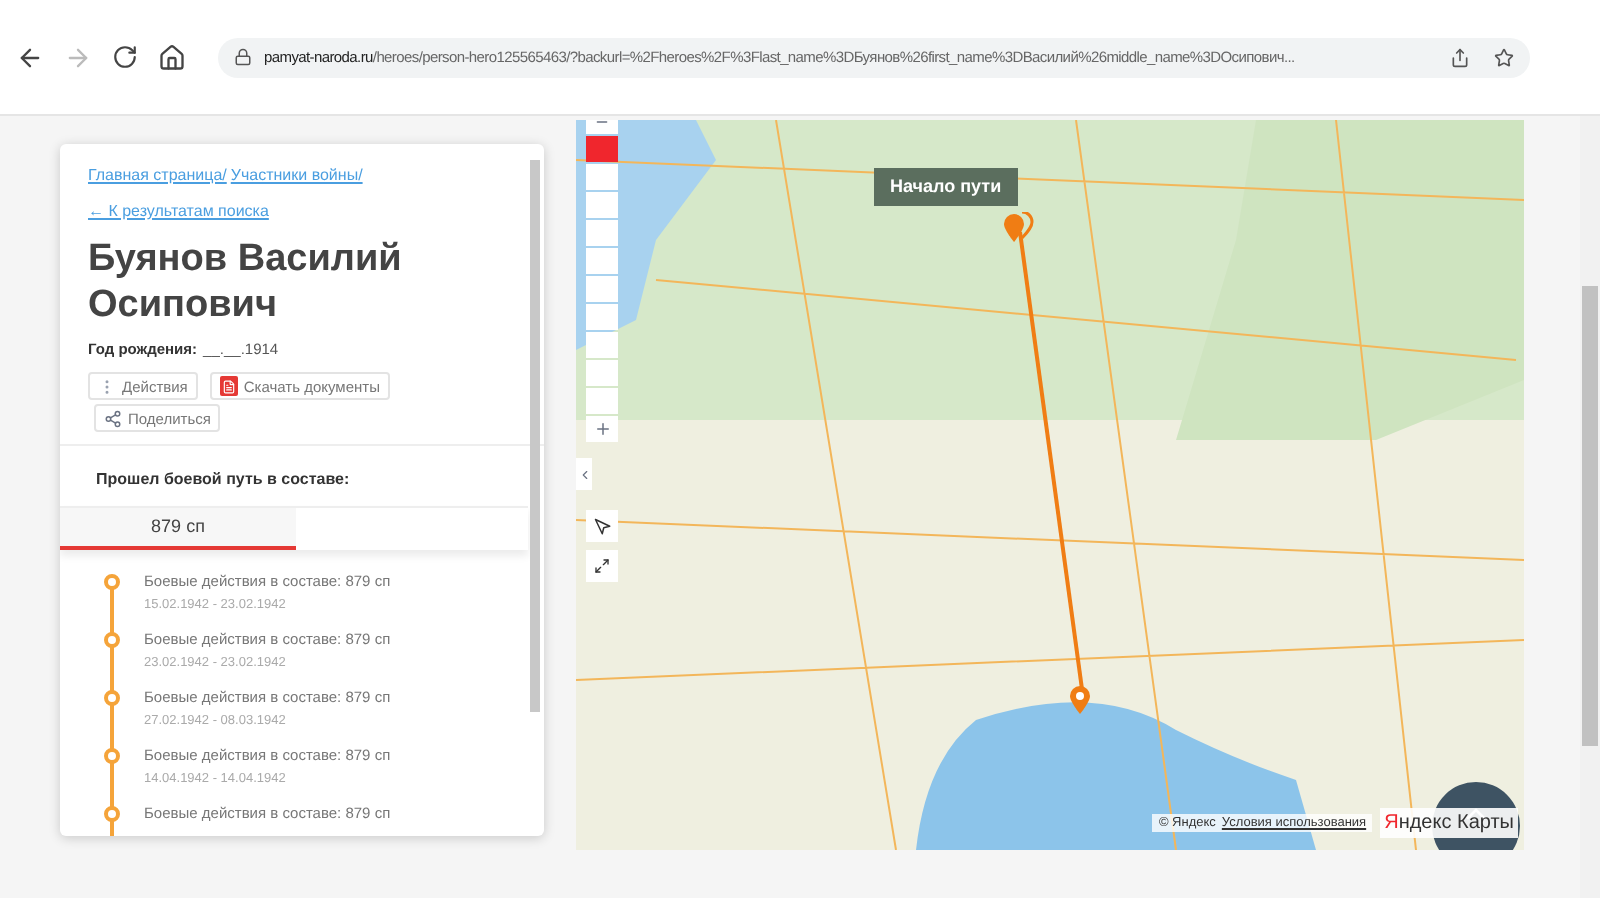  I want to click on units-heading: Прошел боевой путь в составе:, so click(223, 479).